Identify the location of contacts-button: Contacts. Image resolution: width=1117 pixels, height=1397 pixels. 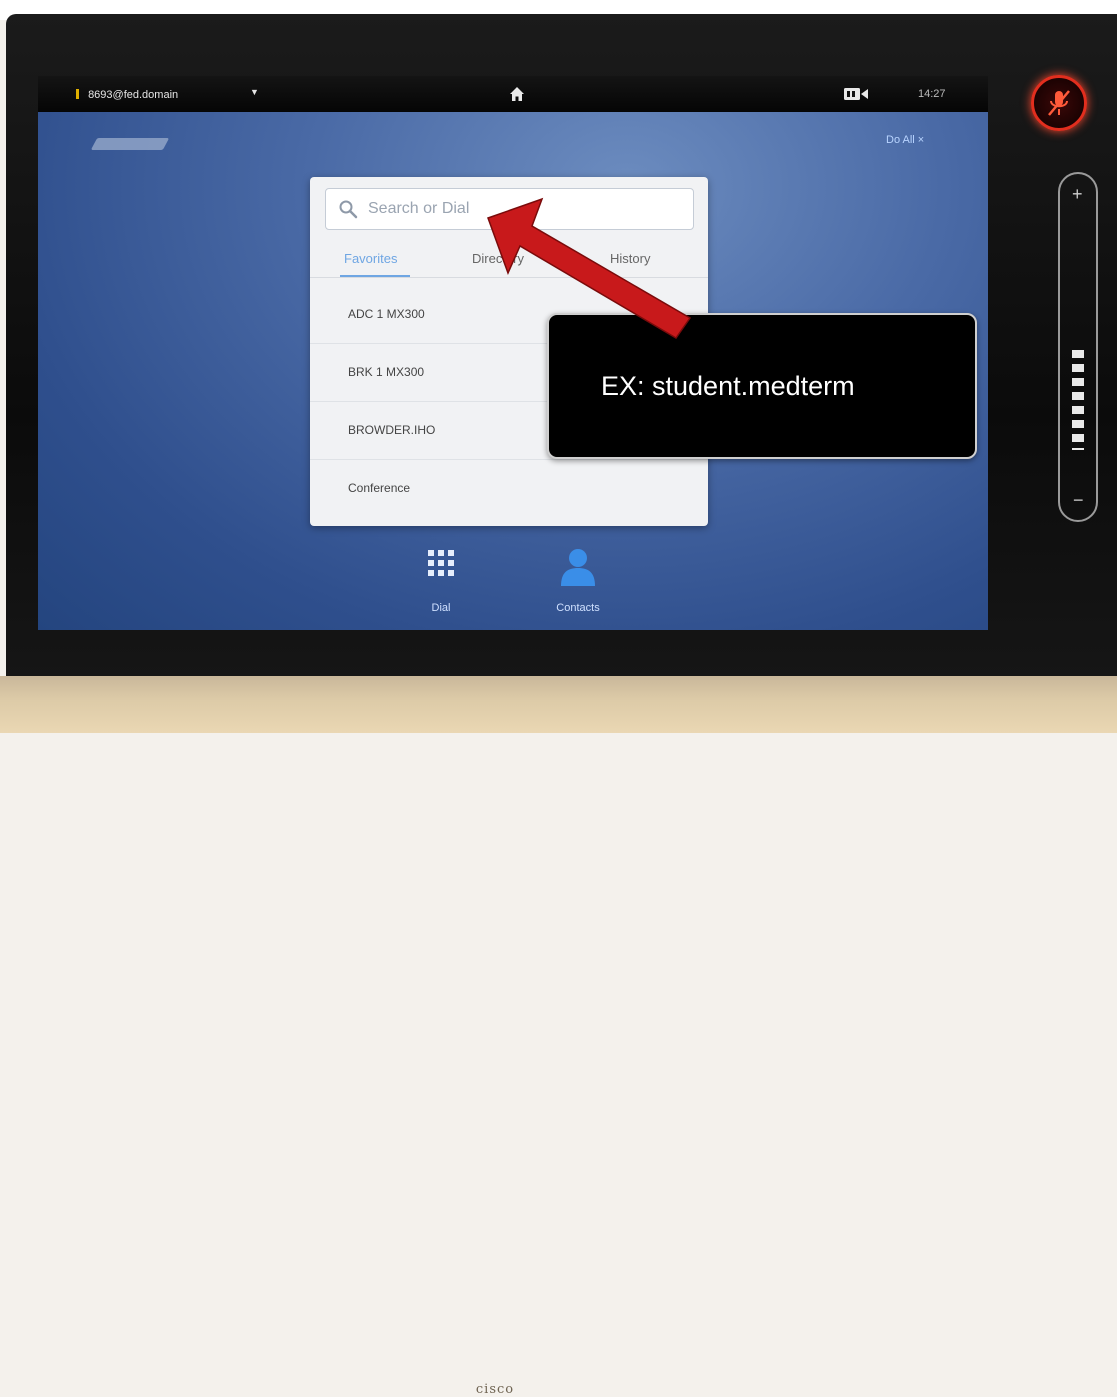
(578, 579).